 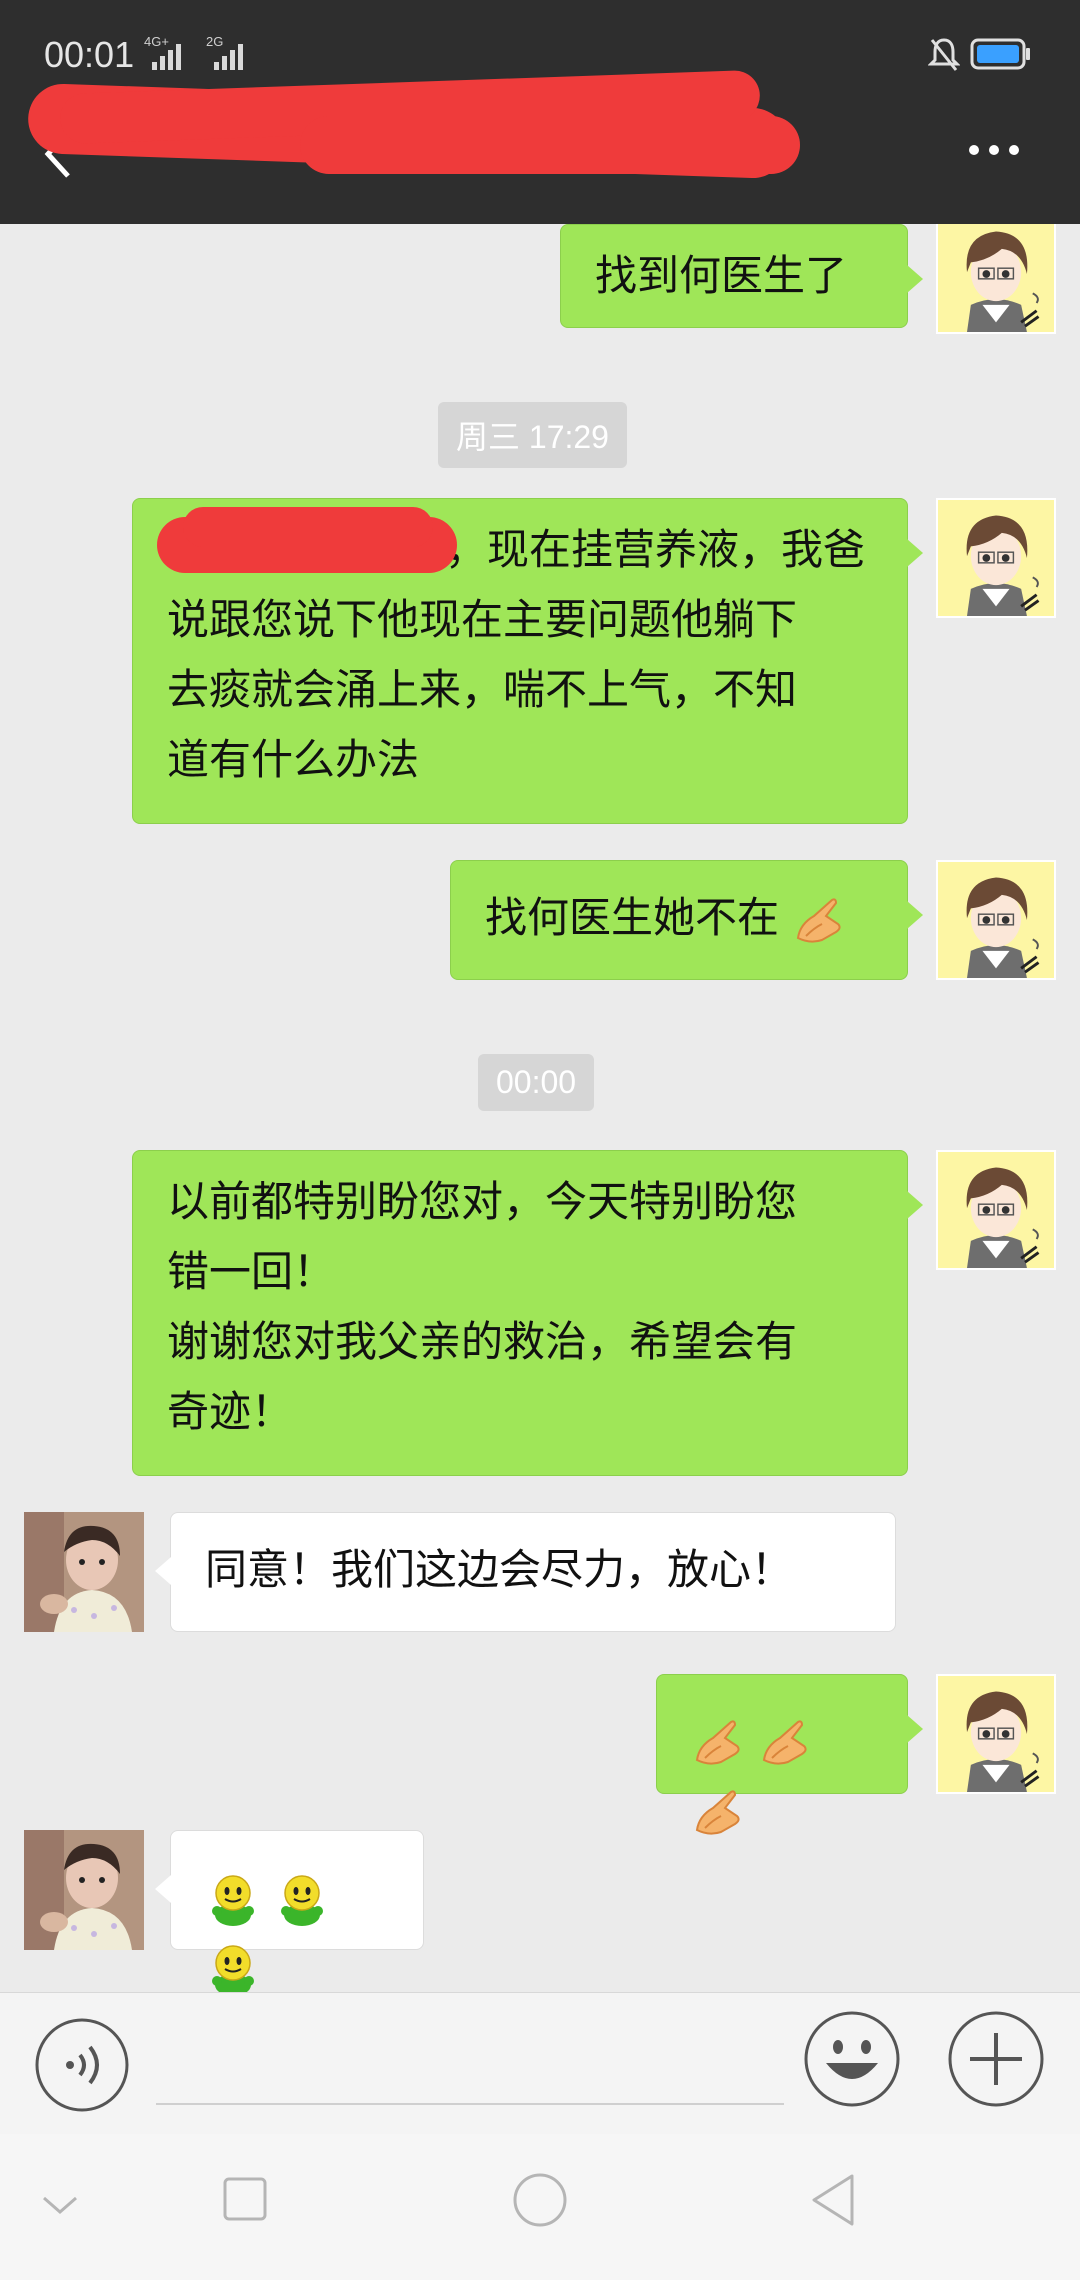 What do you see at coordinates (60, 2205) in the screenshot?
I see `chevron-down-icon` at bounding box center [60, 2205].